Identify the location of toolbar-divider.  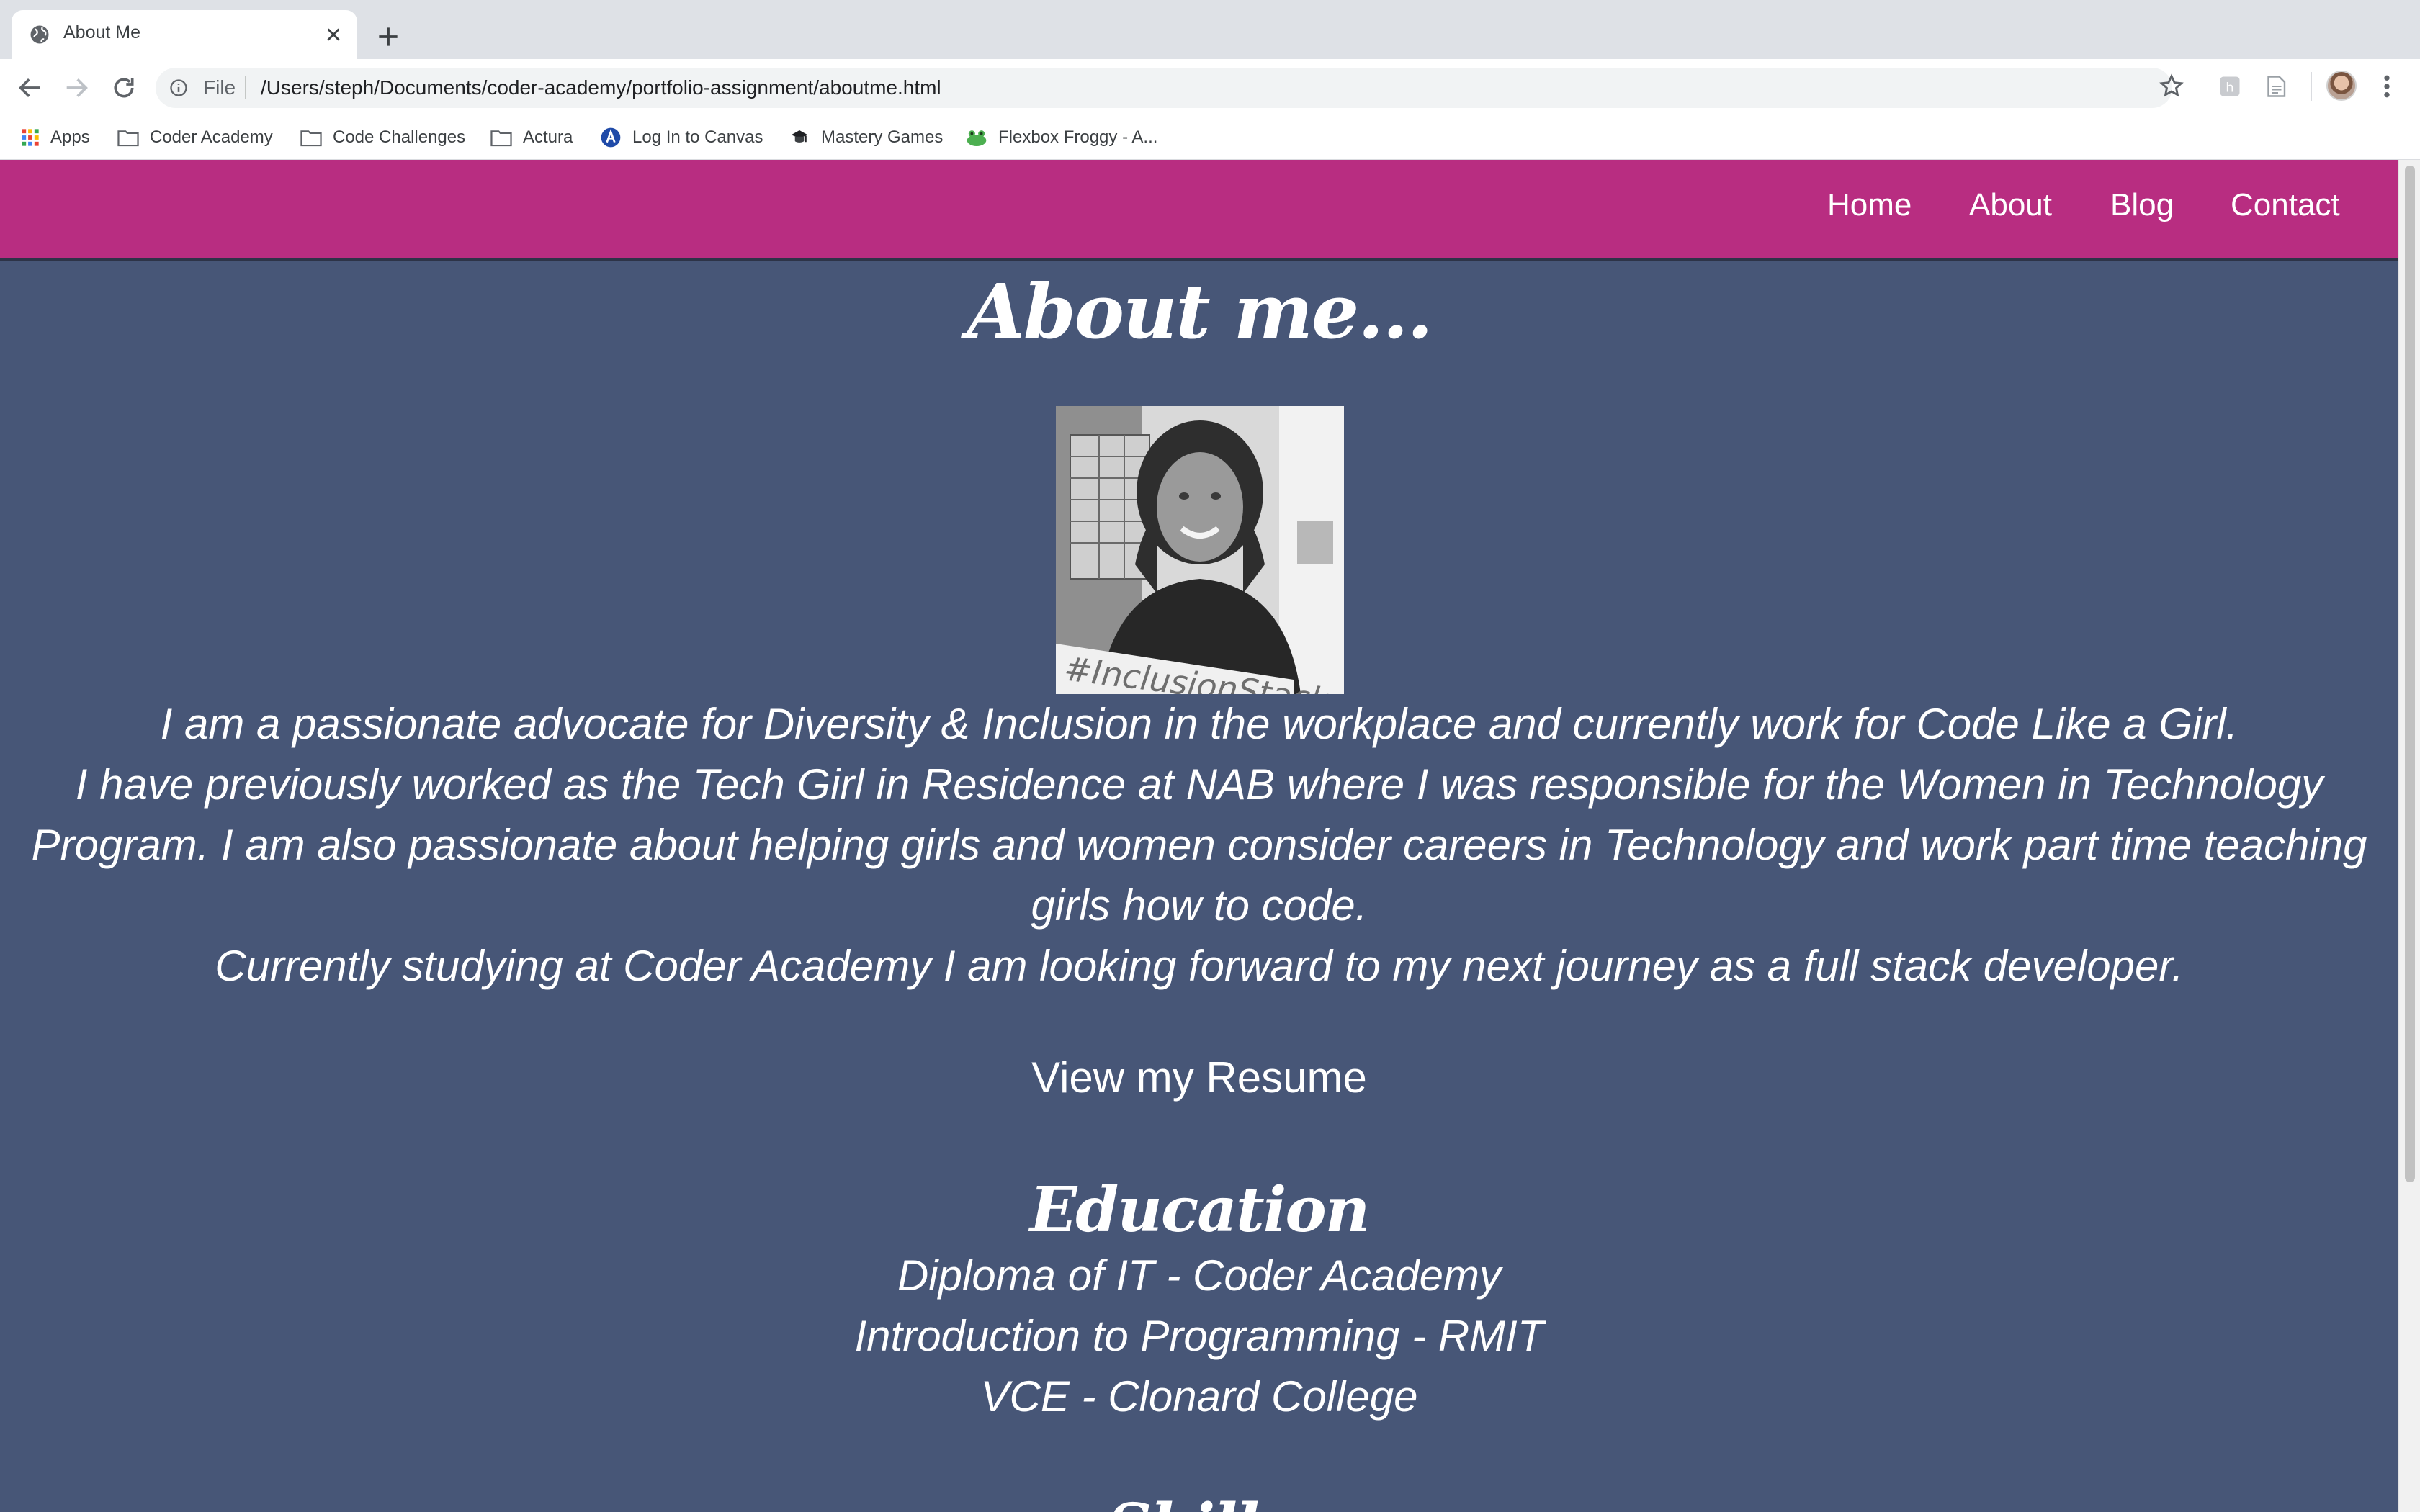
(2311, 86).